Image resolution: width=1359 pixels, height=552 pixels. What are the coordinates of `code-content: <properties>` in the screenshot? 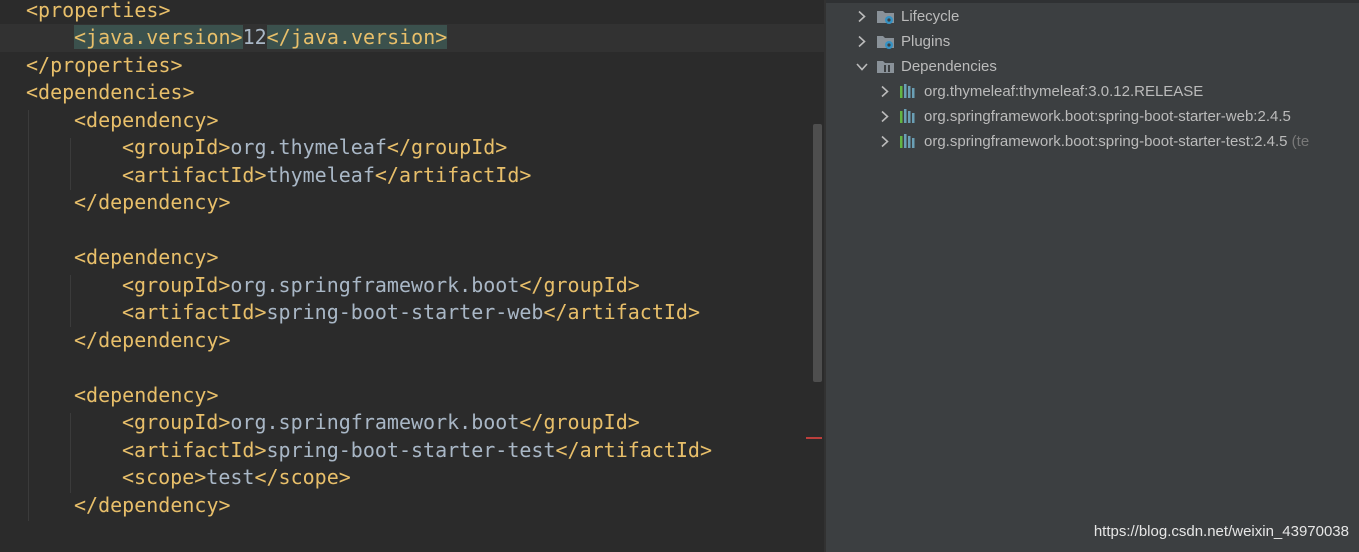 It's located at (98, 12).